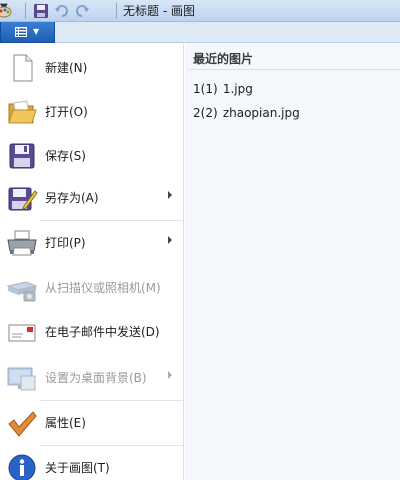 Image resolution: width=400 pixels, height=480 pixels. Describe the element at coordinates (92, 68) in the screenshot. I see `menu-item-new: 新建(N)` at that location.